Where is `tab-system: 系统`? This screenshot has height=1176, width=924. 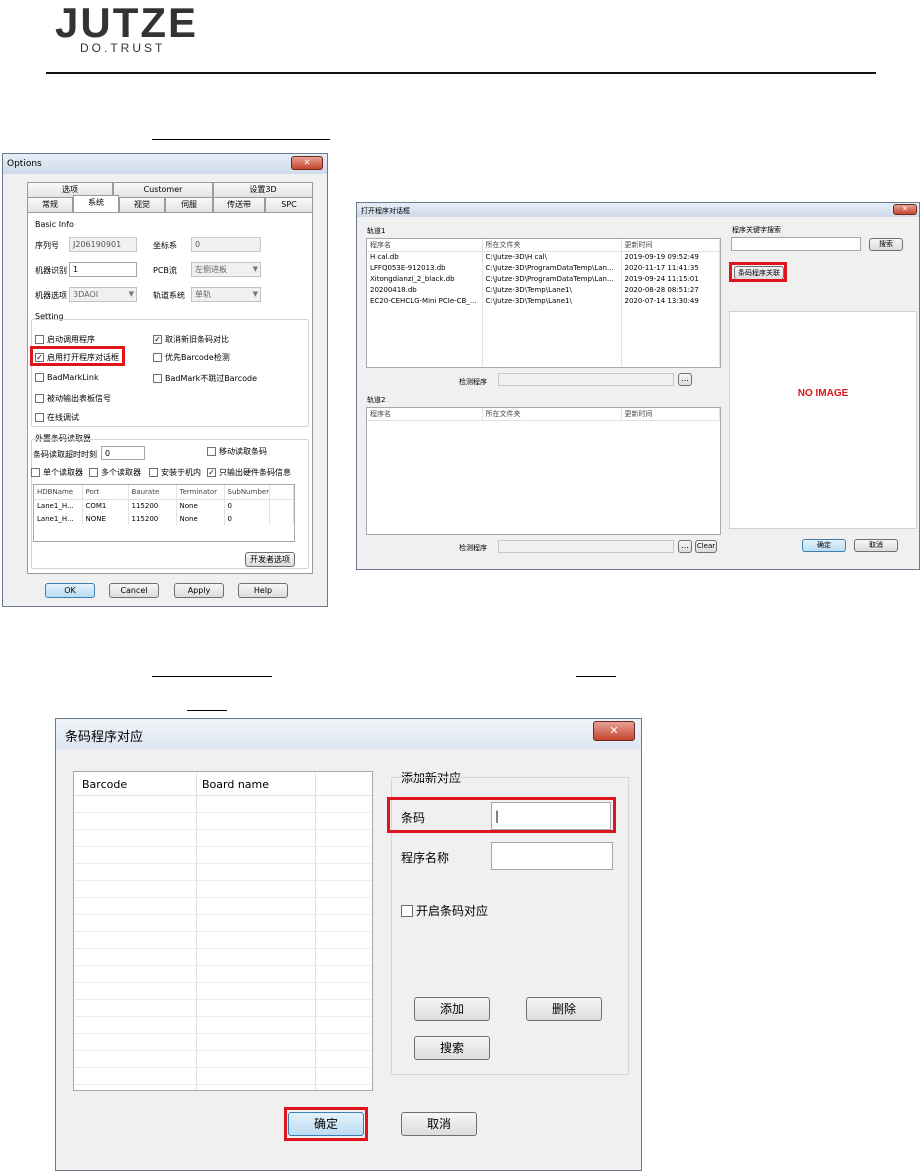 tab-system: 系统 is located at coordinates (96, 203).